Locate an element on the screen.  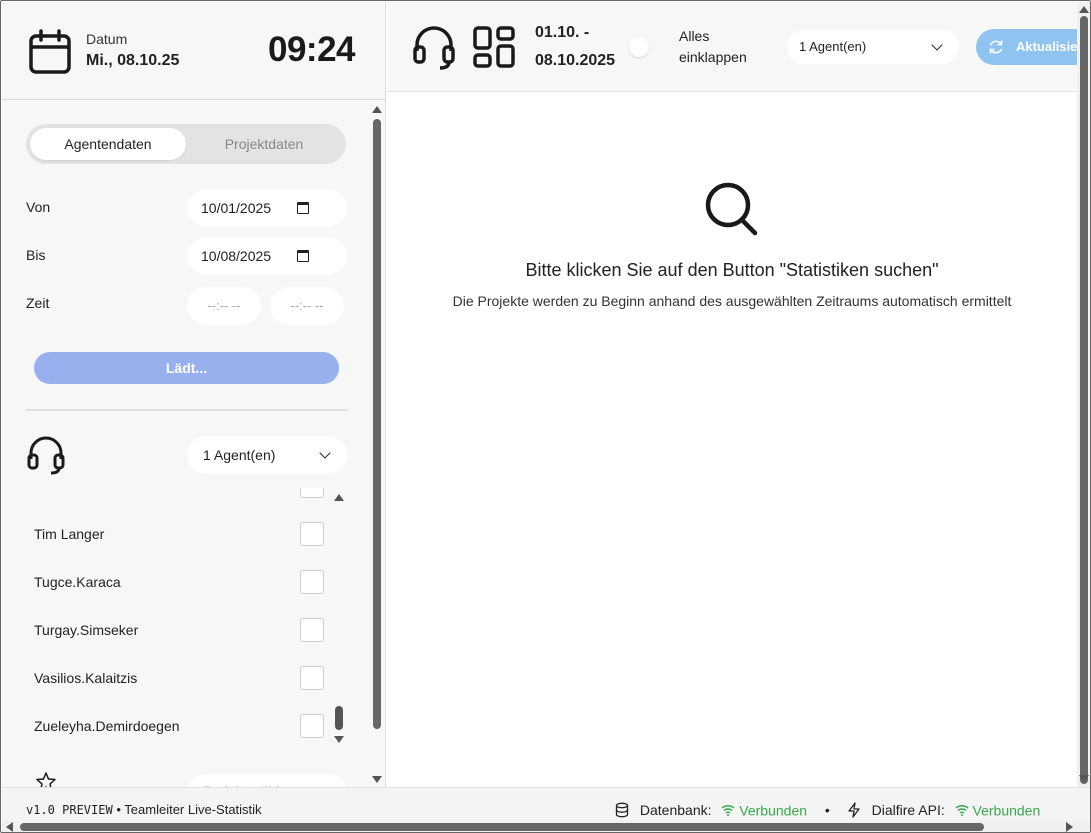
agent-name: Zueleyha.Demirdoegen is located at coordinates (107, 726).